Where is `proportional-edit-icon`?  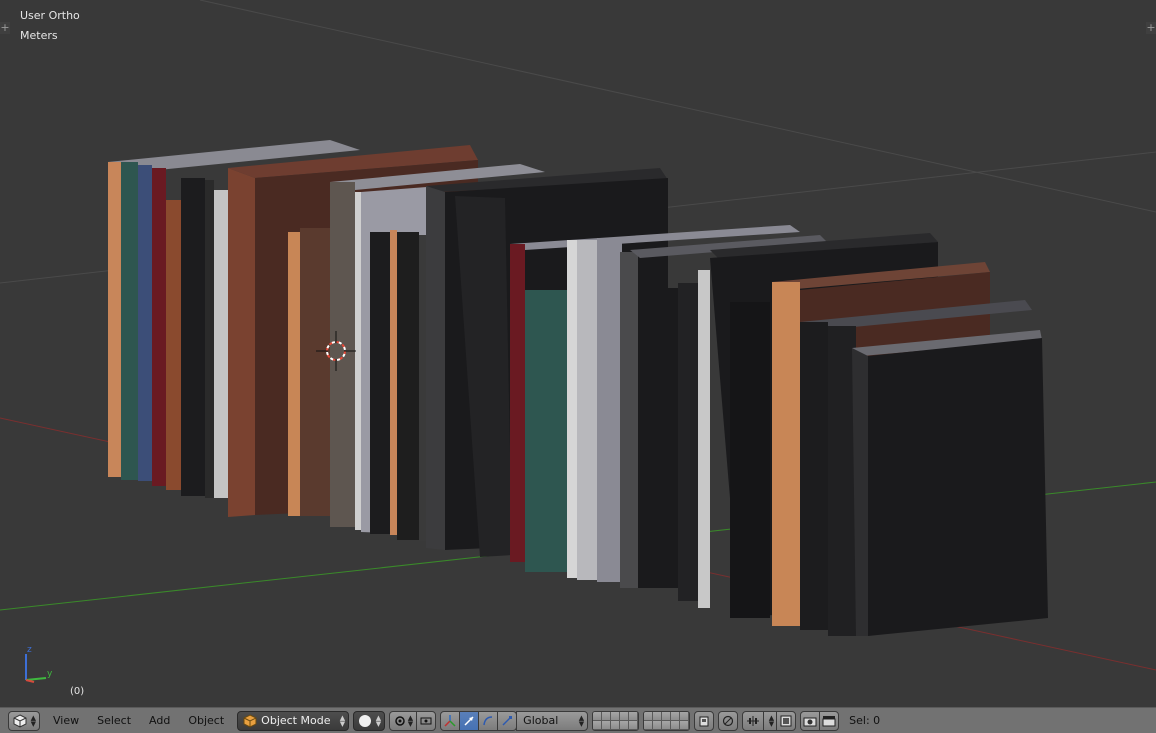
proportional-edit-icon is located at coordinates (728, 720).